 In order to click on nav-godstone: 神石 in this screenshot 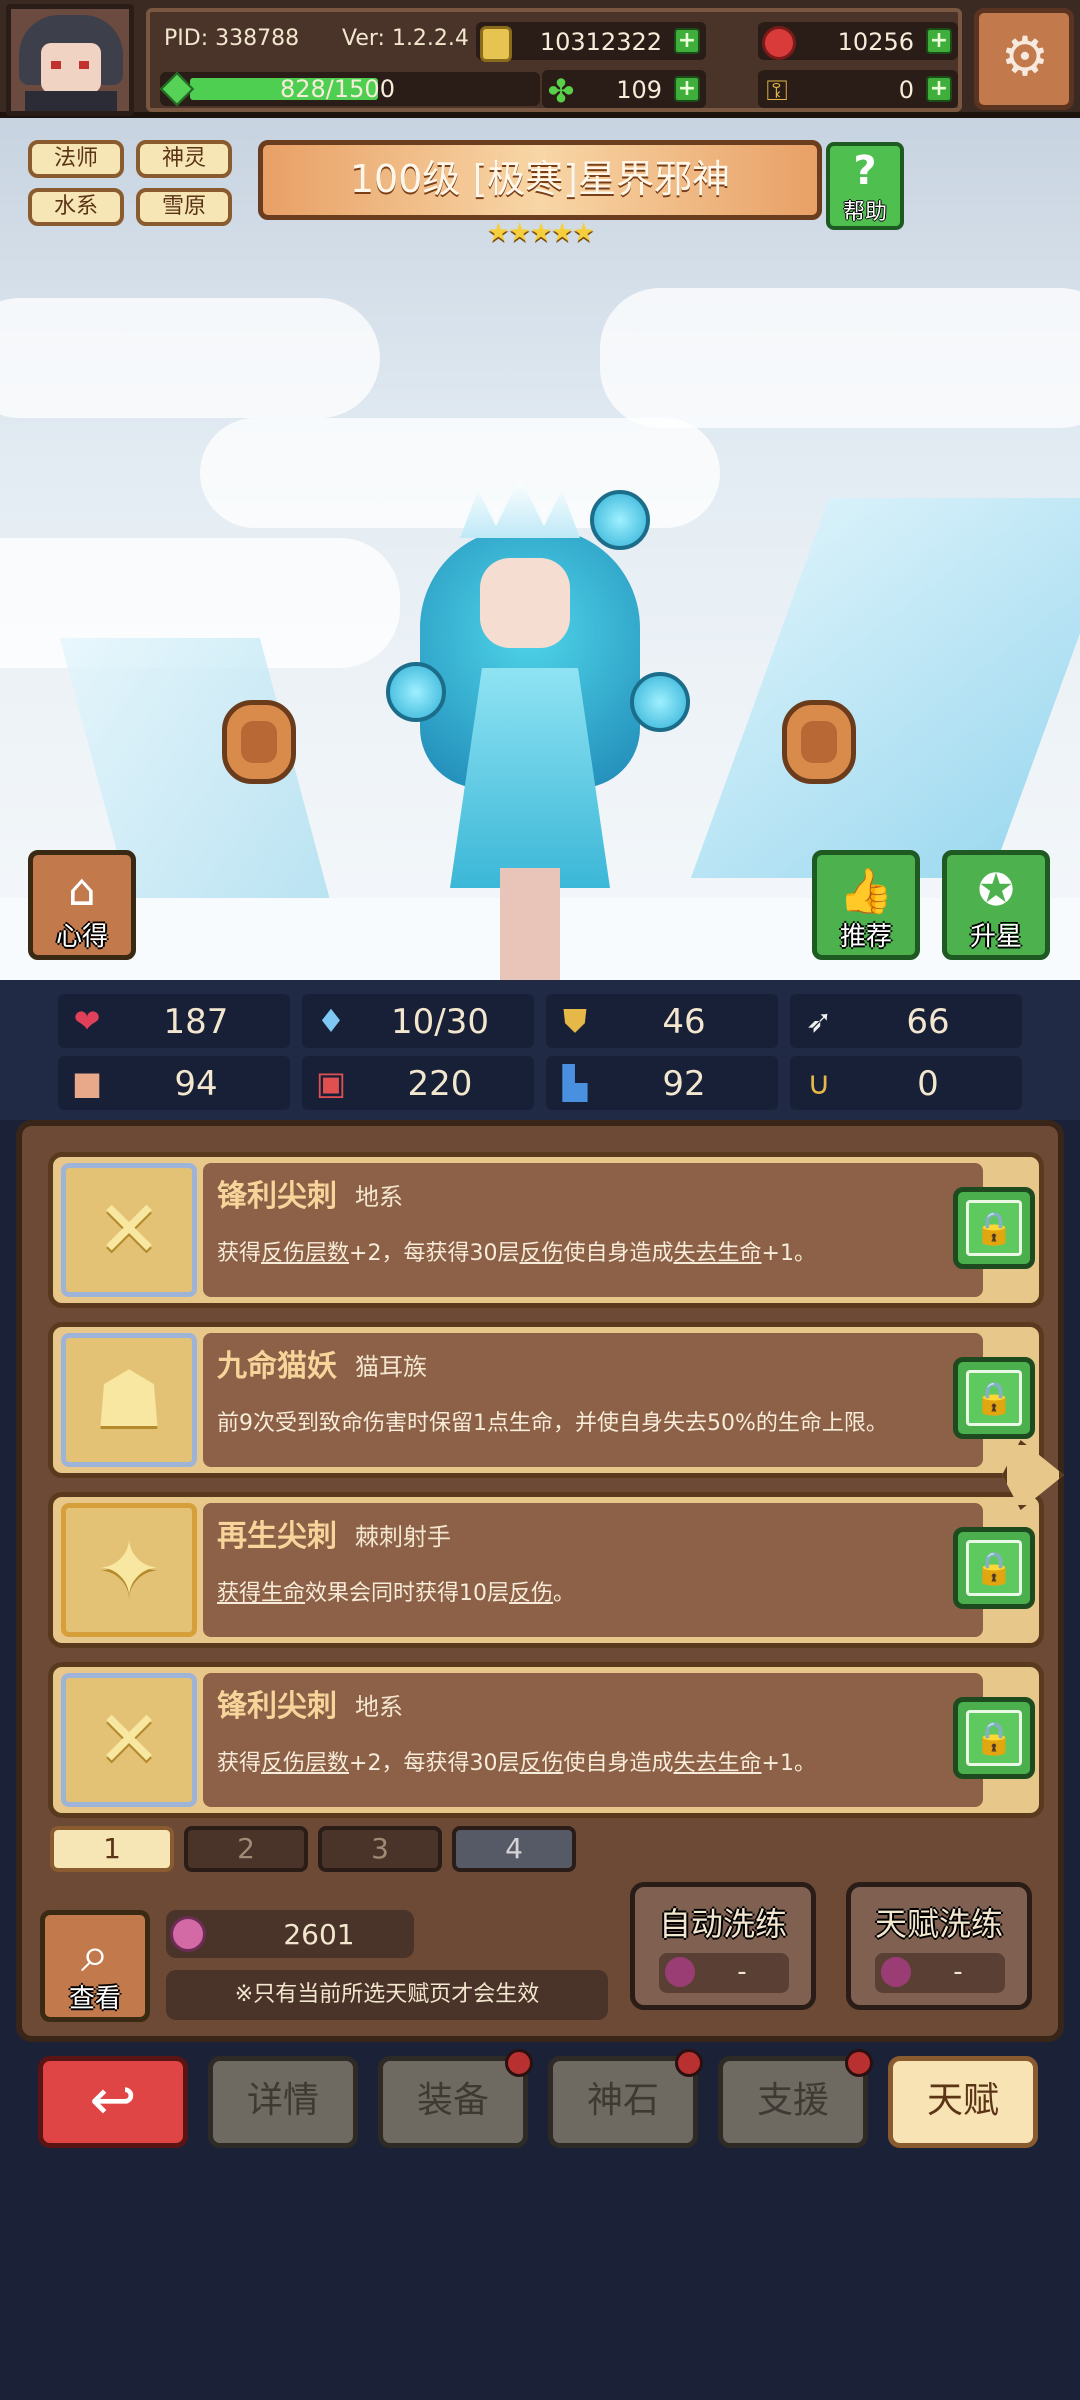, I will do `click(625, 2098)`.